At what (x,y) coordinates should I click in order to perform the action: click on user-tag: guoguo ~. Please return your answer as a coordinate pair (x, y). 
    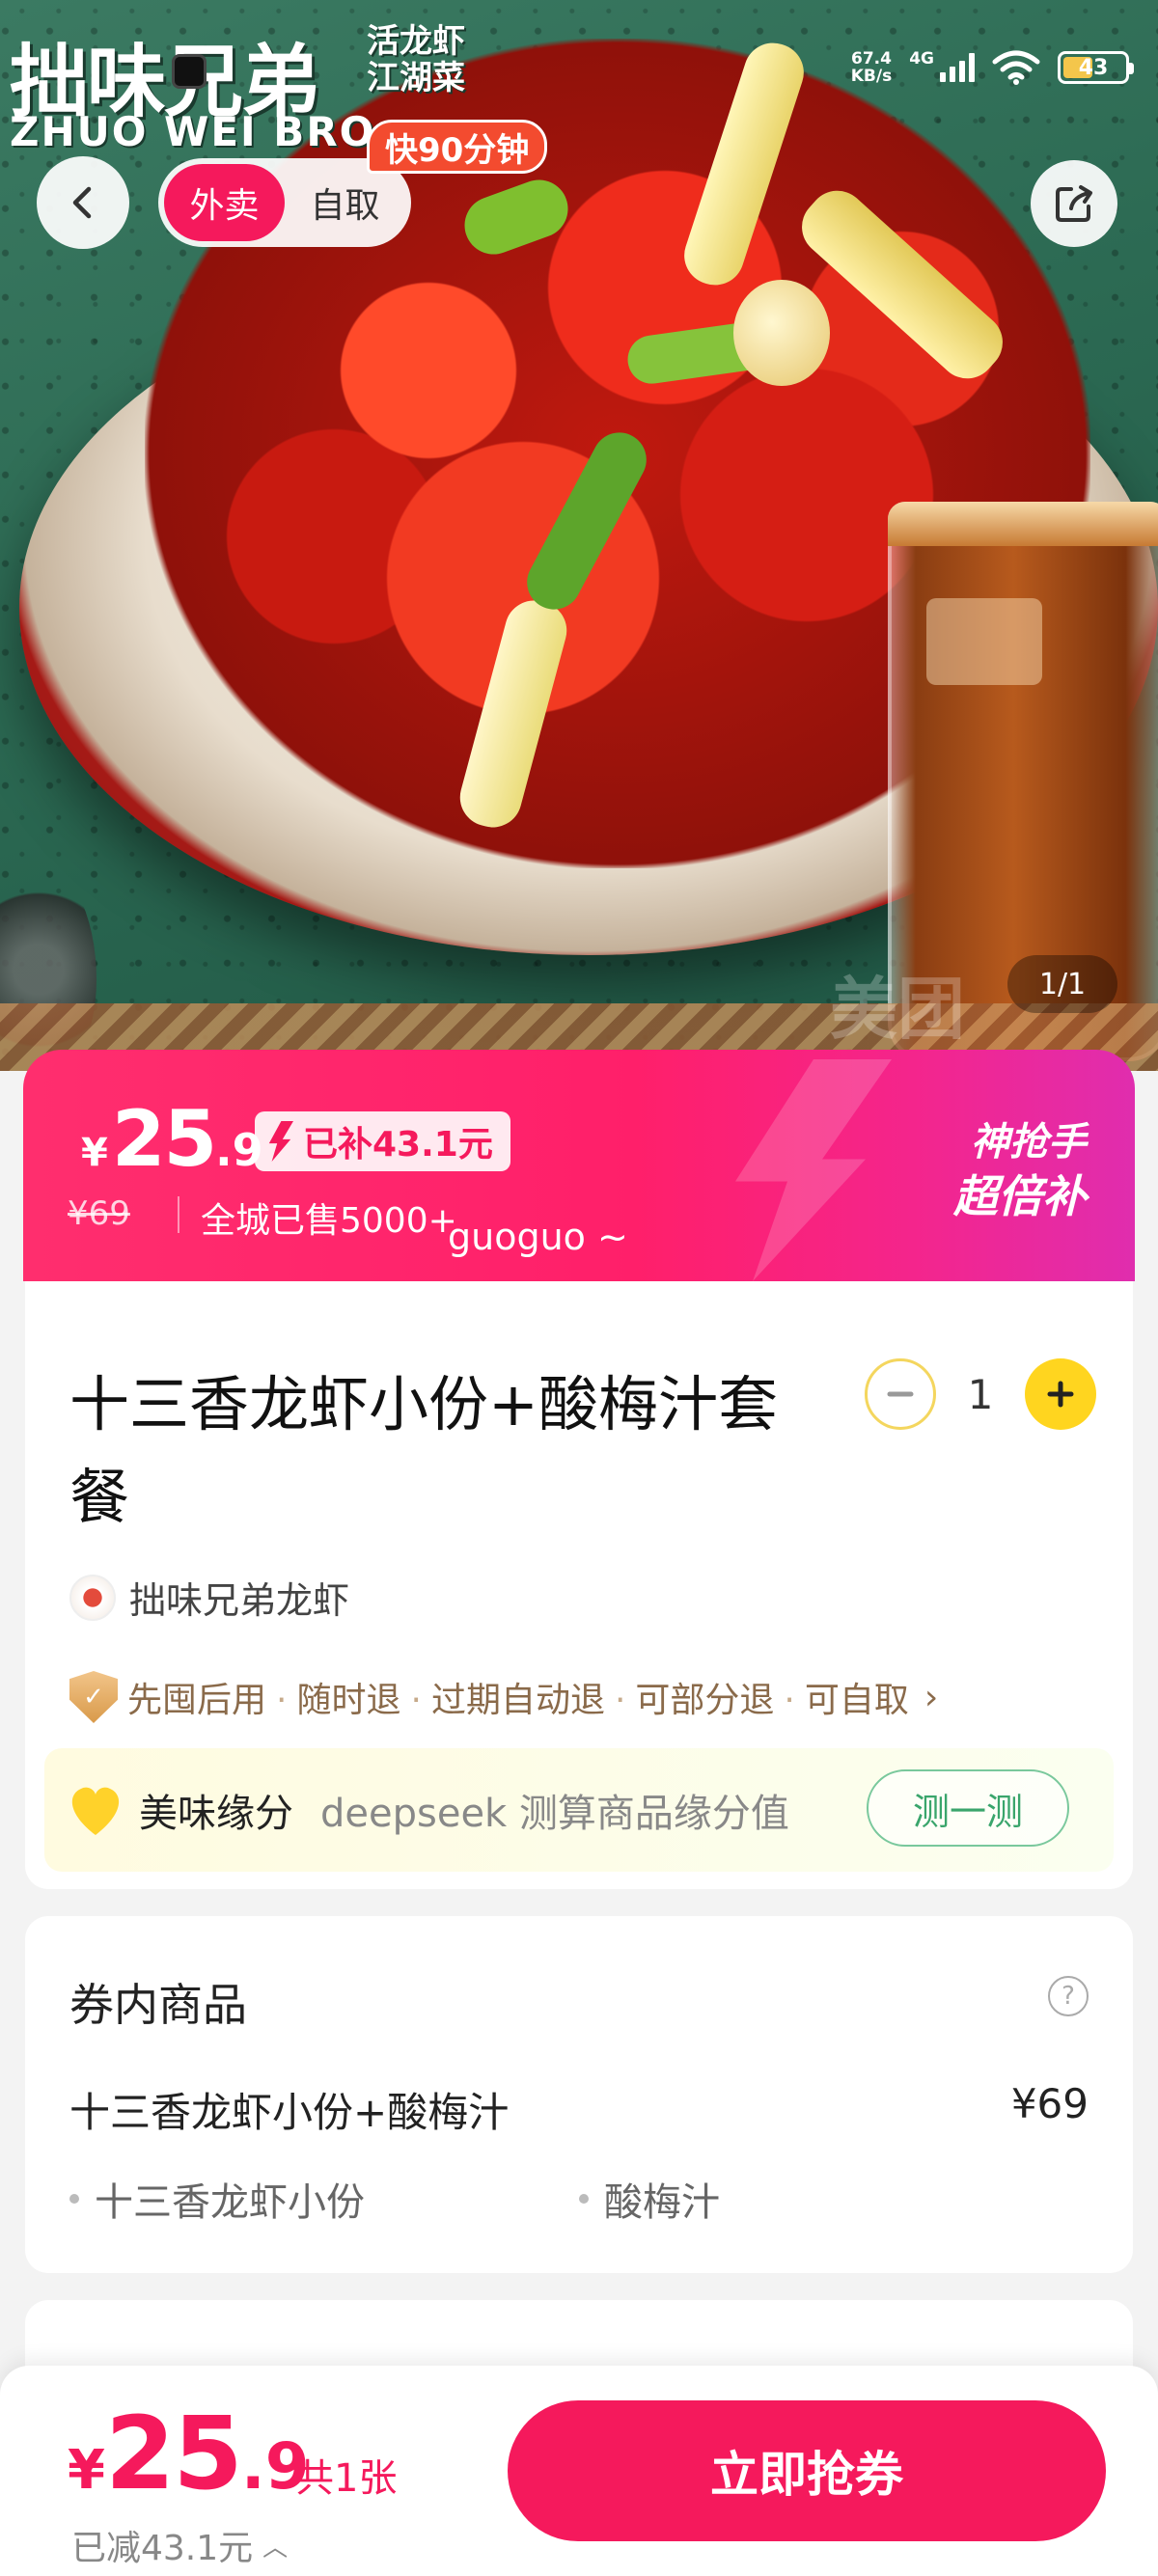
    Looking at the image, I should click on (538, 1237).